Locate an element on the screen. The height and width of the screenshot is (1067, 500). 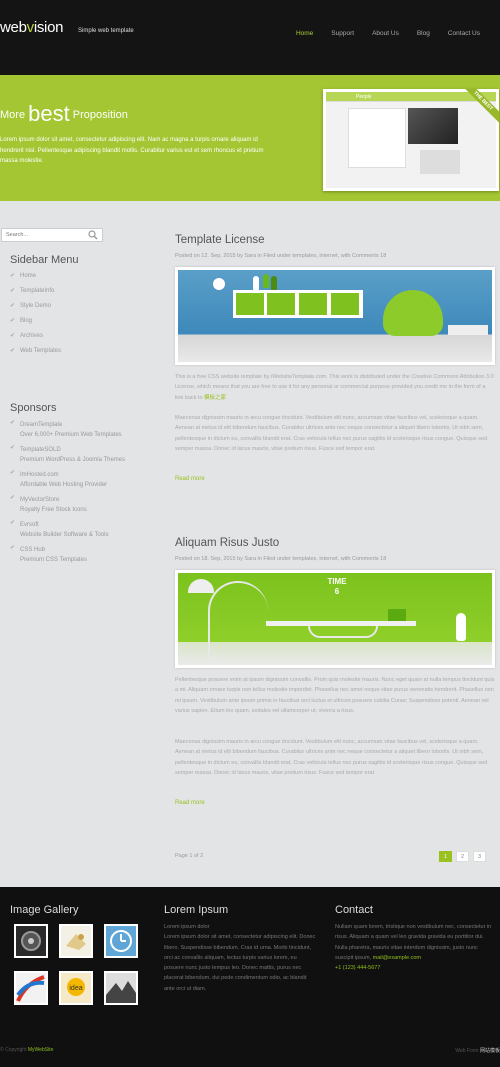
site-logo: webvision is located at coordinates (31, 27).